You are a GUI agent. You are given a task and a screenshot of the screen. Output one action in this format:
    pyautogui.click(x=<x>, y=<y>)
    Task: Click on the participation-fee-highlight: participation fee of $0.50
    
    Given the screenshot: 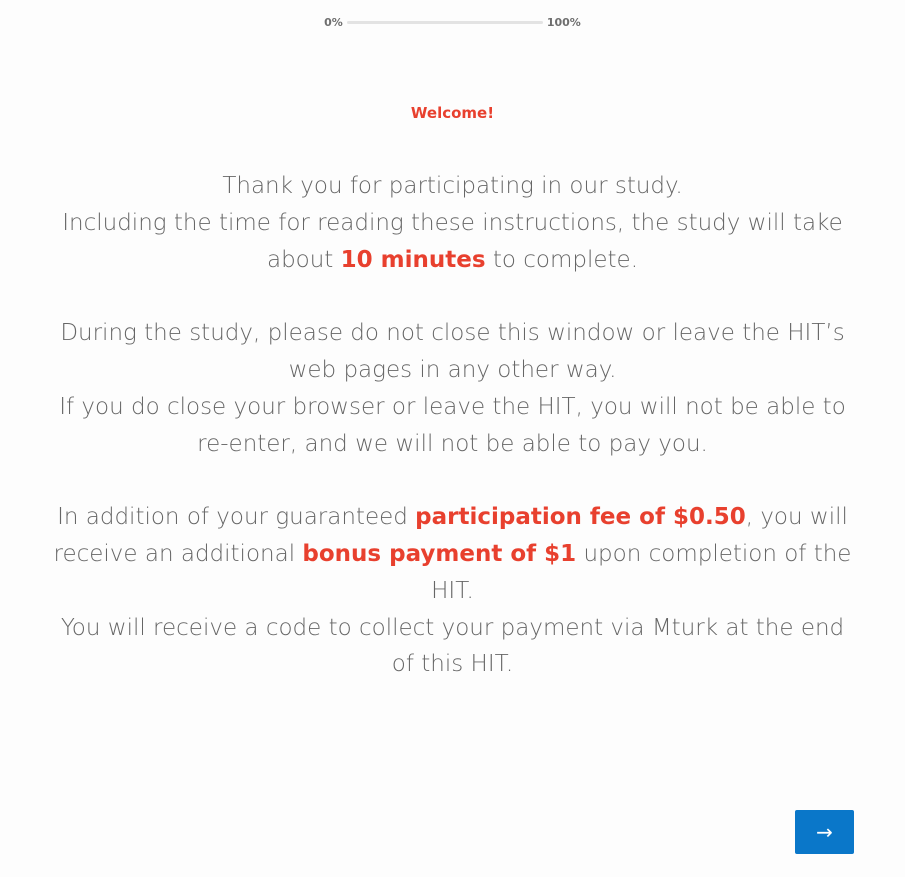 What is the action you would take?
    pyautogui.click(x=580, y=517)
    